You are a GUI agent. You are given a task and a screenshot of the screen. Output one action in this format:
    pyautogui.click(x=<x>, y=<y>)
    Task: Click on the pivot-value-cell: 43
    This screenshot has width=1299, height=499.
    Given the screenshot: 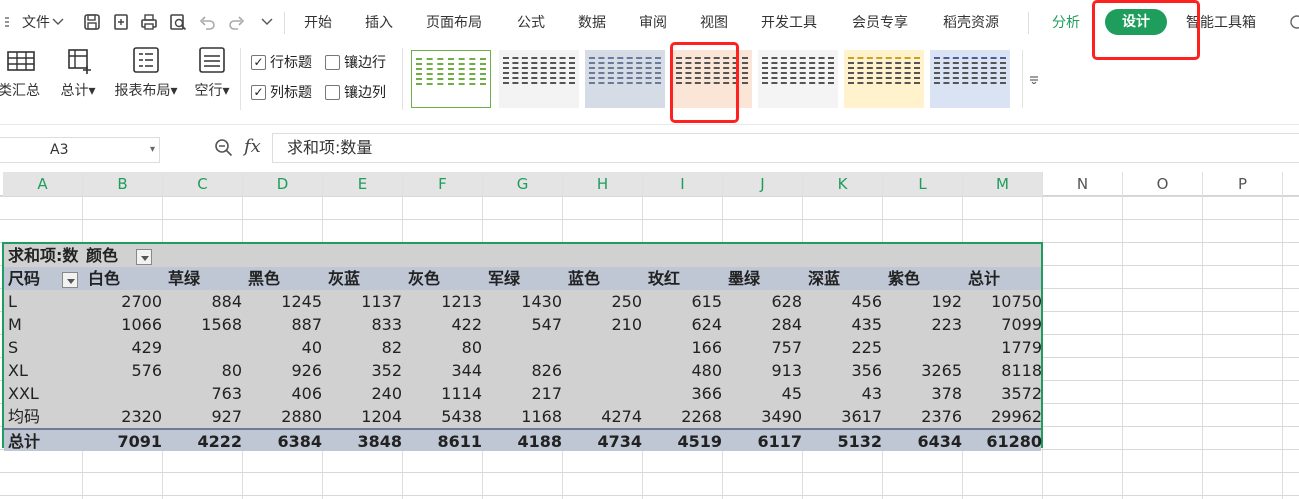 What is the action you would take?
    pyautogui.click(x=844, y=393)
    